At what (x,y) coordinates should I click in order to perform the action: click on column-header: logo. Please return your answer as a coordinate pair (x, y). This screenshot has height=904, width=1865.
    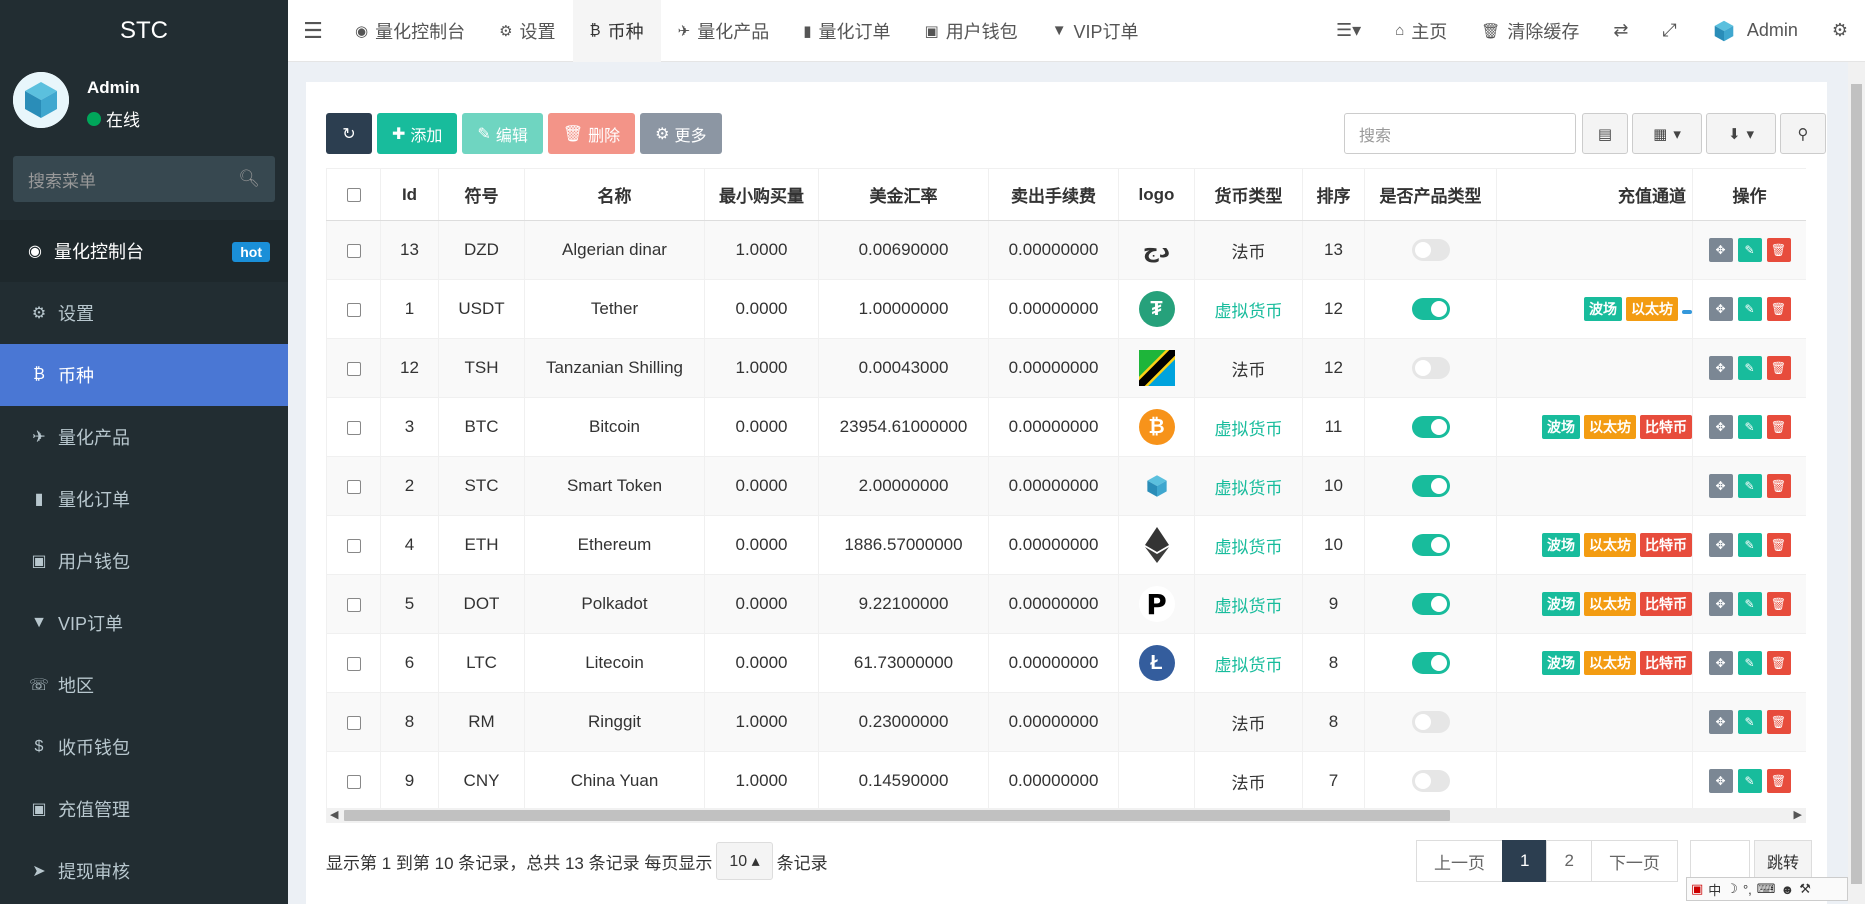
    Looking at the image, I should click on (1156, 194).